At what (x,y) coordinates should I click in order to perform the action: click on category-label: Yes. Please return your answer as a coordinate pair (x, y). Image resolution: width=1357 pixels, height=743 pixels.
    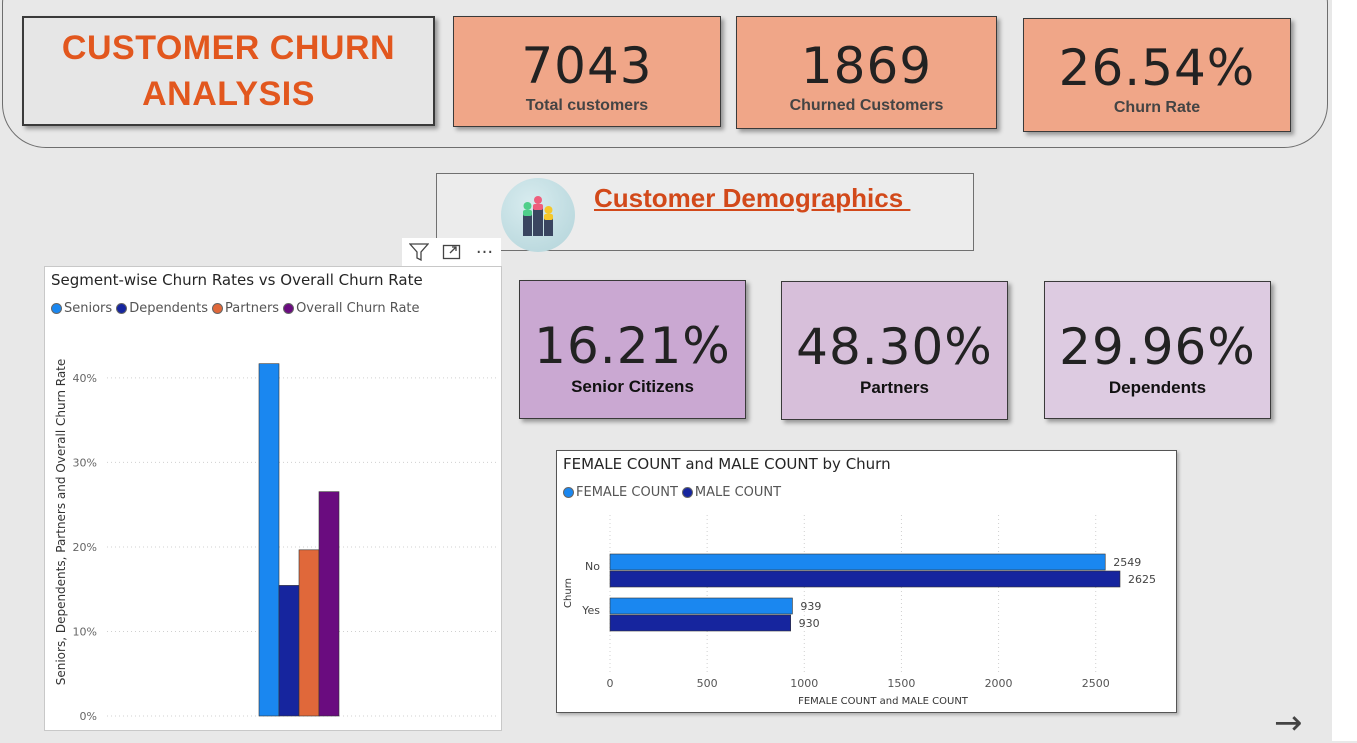
    Looking at the image, I should click on (590, 610).